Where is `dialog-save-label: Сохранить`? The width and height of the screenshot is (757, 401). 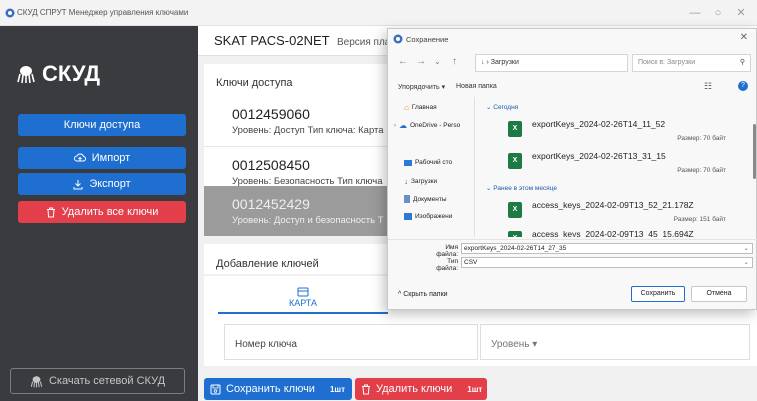
dialog-save-label: Сохранить is located at coordinates (658, 293).